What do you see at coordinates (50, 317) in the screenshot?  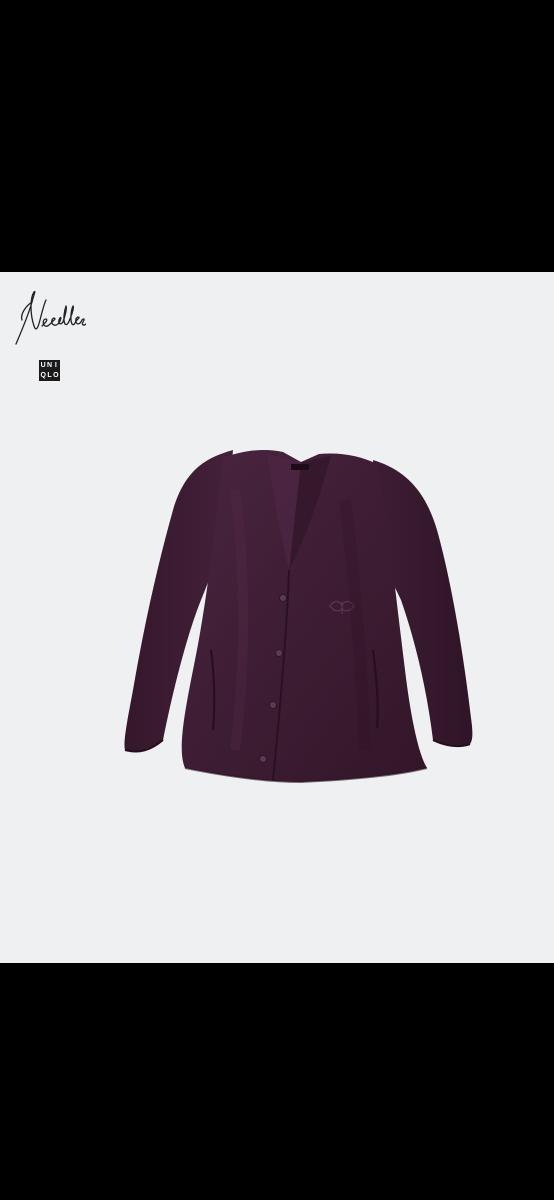 I see `needles-logo` at bounding box center [50, 317].